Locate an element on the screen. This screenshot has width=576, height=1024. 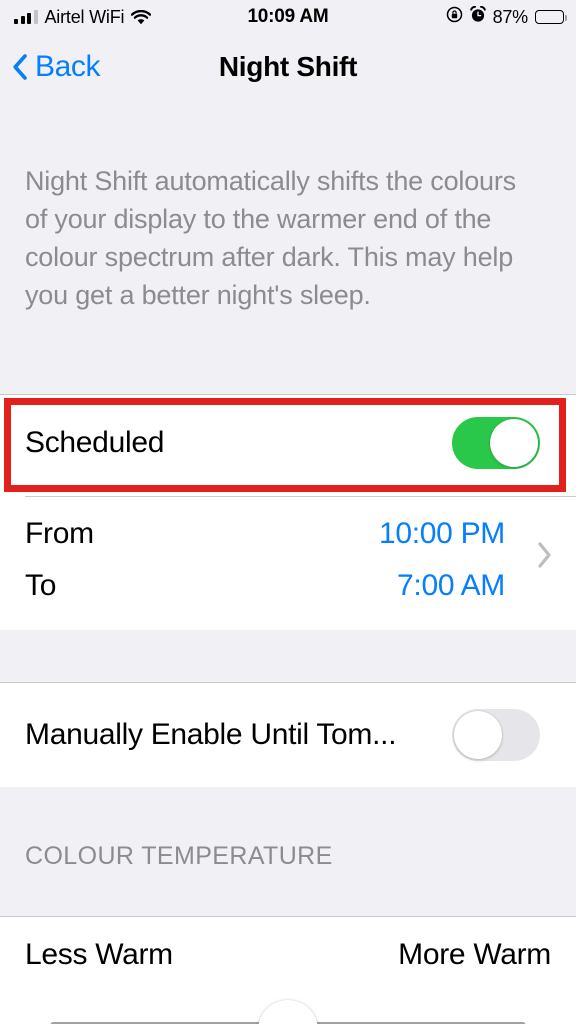
from-value: 10:00 PM is located at coordinates (441, 533).